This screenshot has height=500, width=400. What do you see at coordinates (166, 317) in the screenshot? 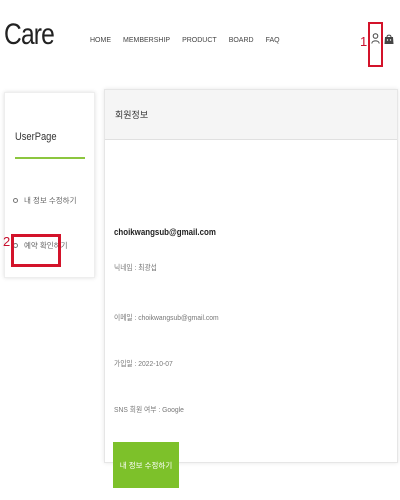
I see `email-info: 이메일 : choikwangsub@gmail.com` at bounding box center [166, 317].